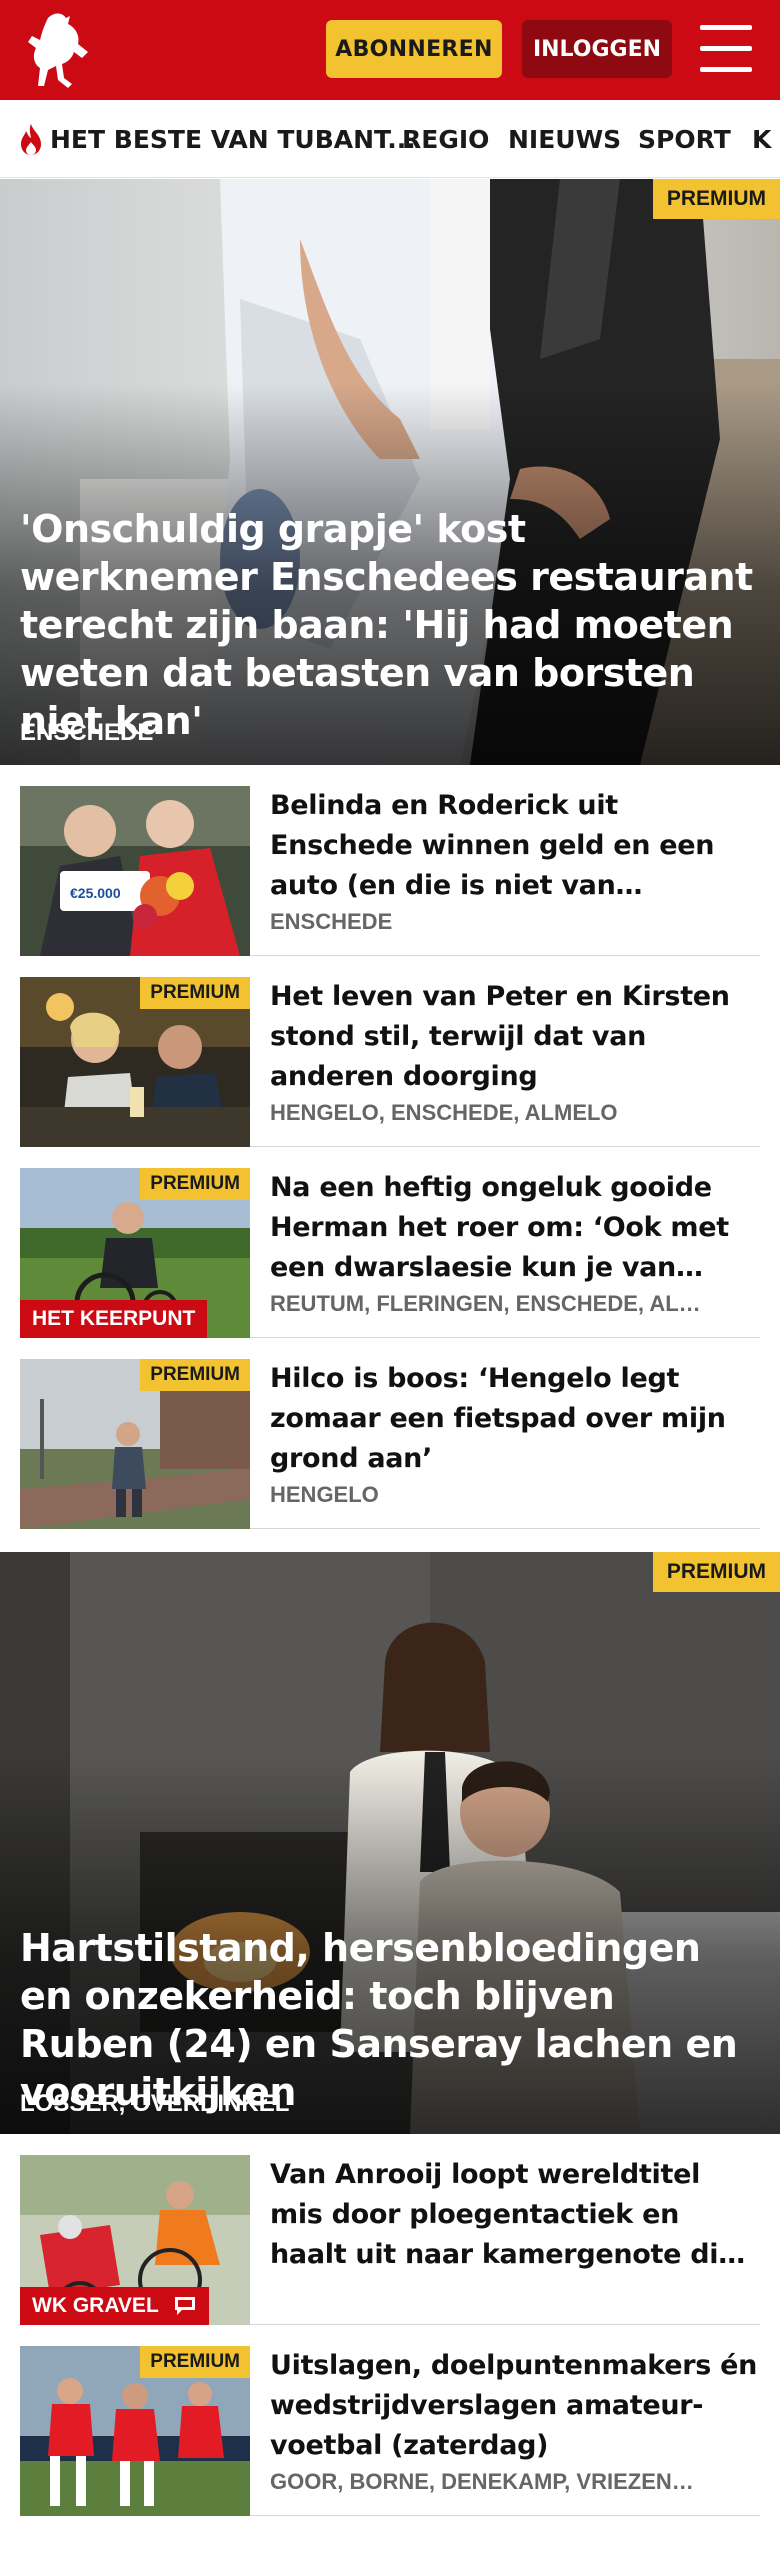 The height and width of the screenshot is (2560, 780). What do you see at coordinates (324, 1494) in the screenshot?
I see `article-location: HENGELO` at bounding box center [324, 1494].